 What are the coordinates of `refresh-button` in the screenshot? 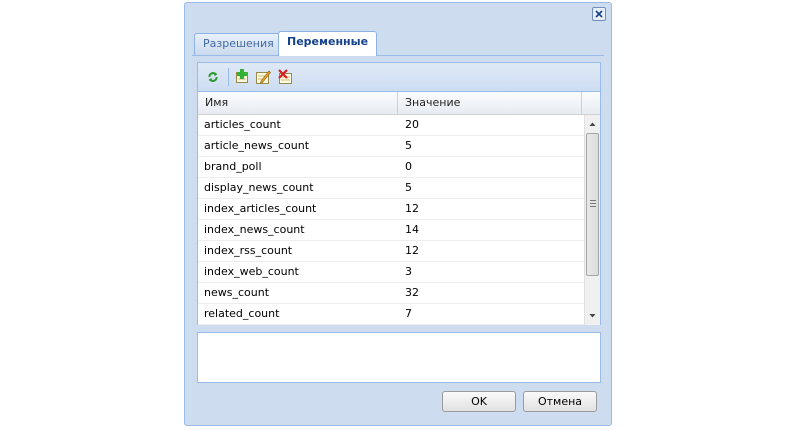 It's located at (213, 77).